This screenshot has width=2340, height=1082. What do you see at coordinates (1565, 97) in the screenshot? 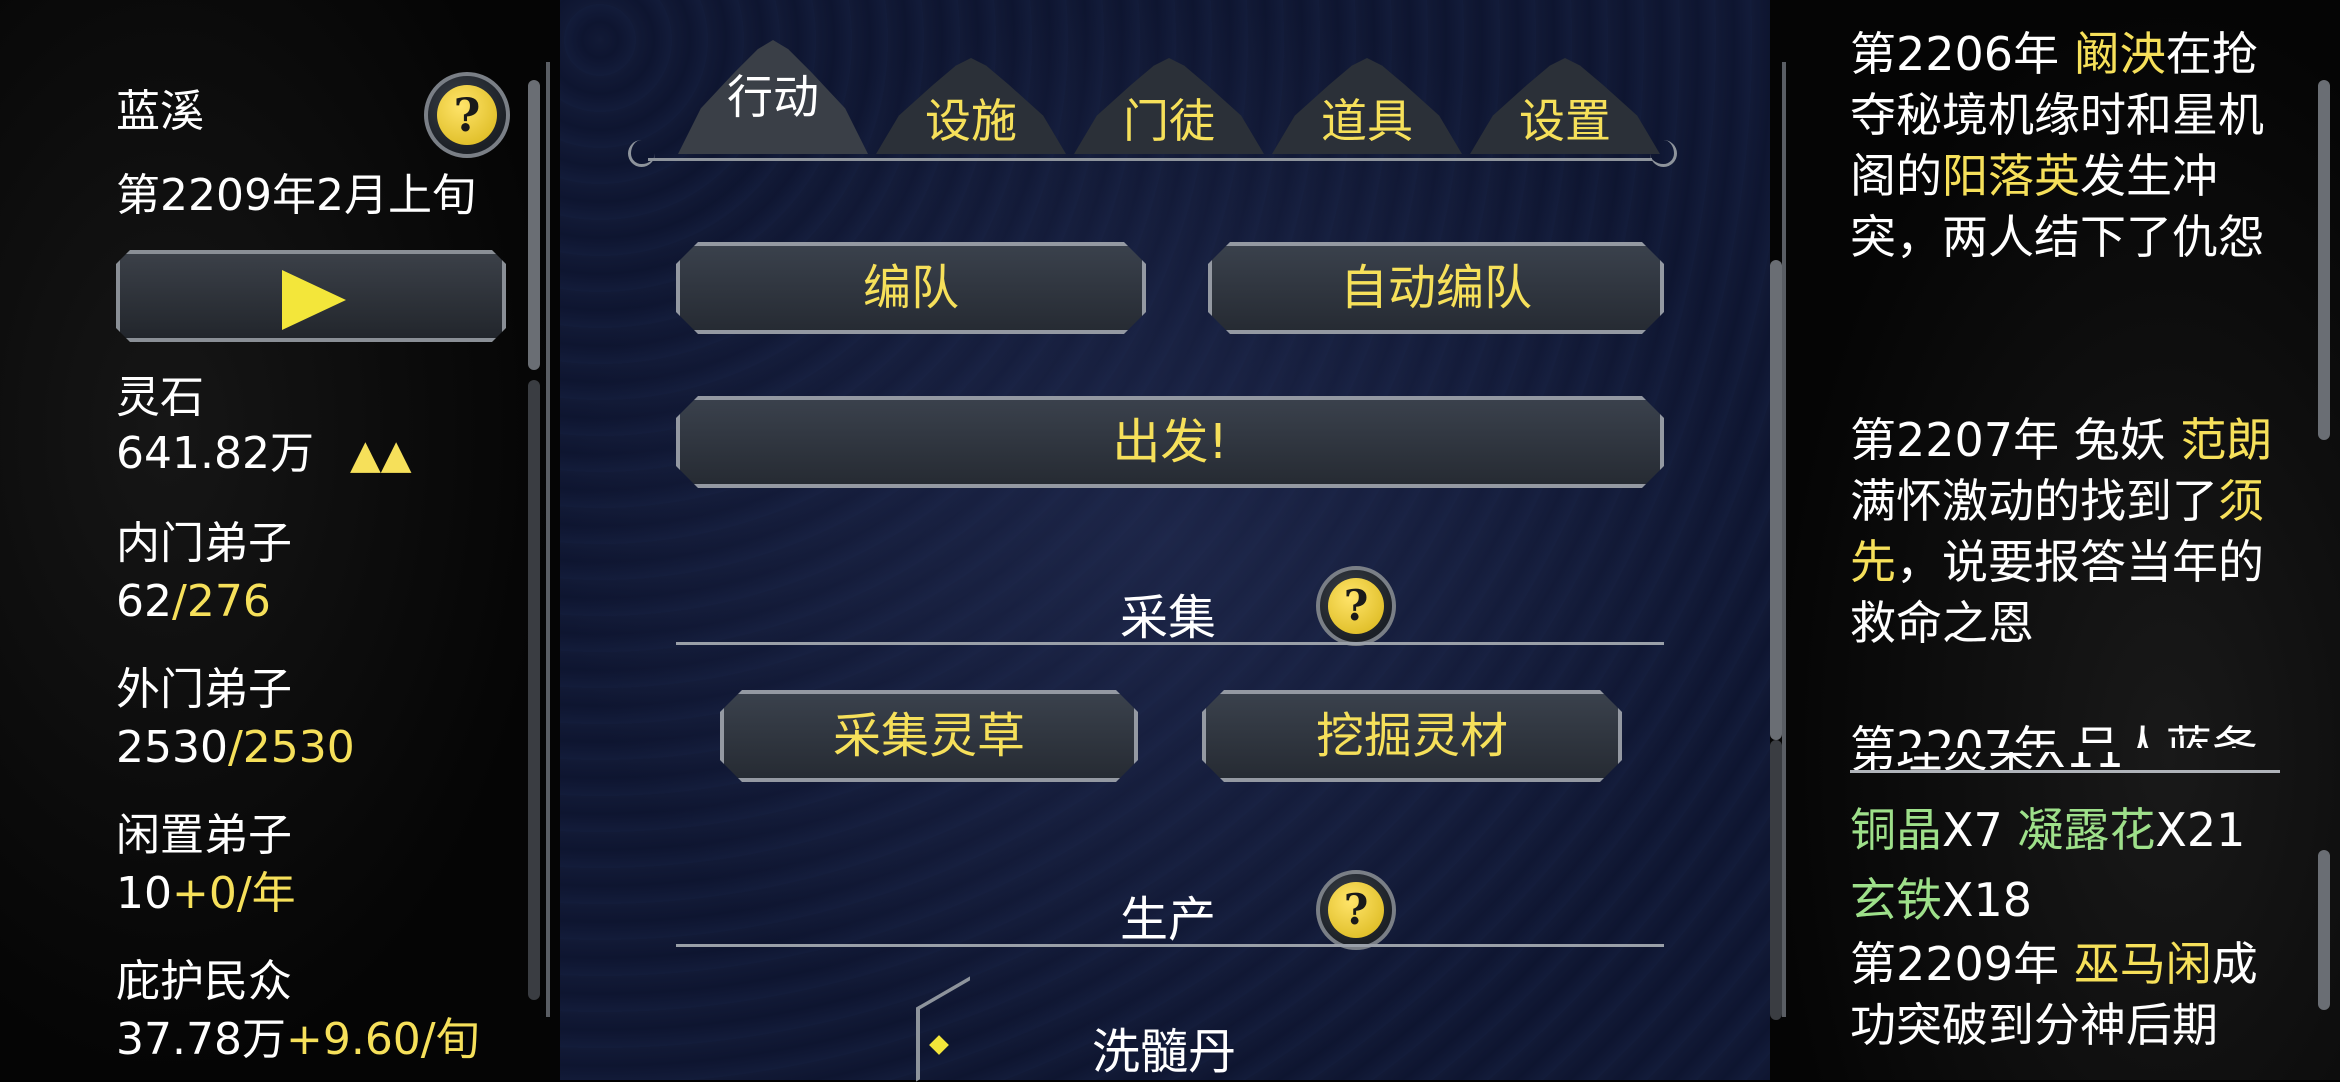
I see `tab-settings: 设置` at bounding box center [1565, 97].